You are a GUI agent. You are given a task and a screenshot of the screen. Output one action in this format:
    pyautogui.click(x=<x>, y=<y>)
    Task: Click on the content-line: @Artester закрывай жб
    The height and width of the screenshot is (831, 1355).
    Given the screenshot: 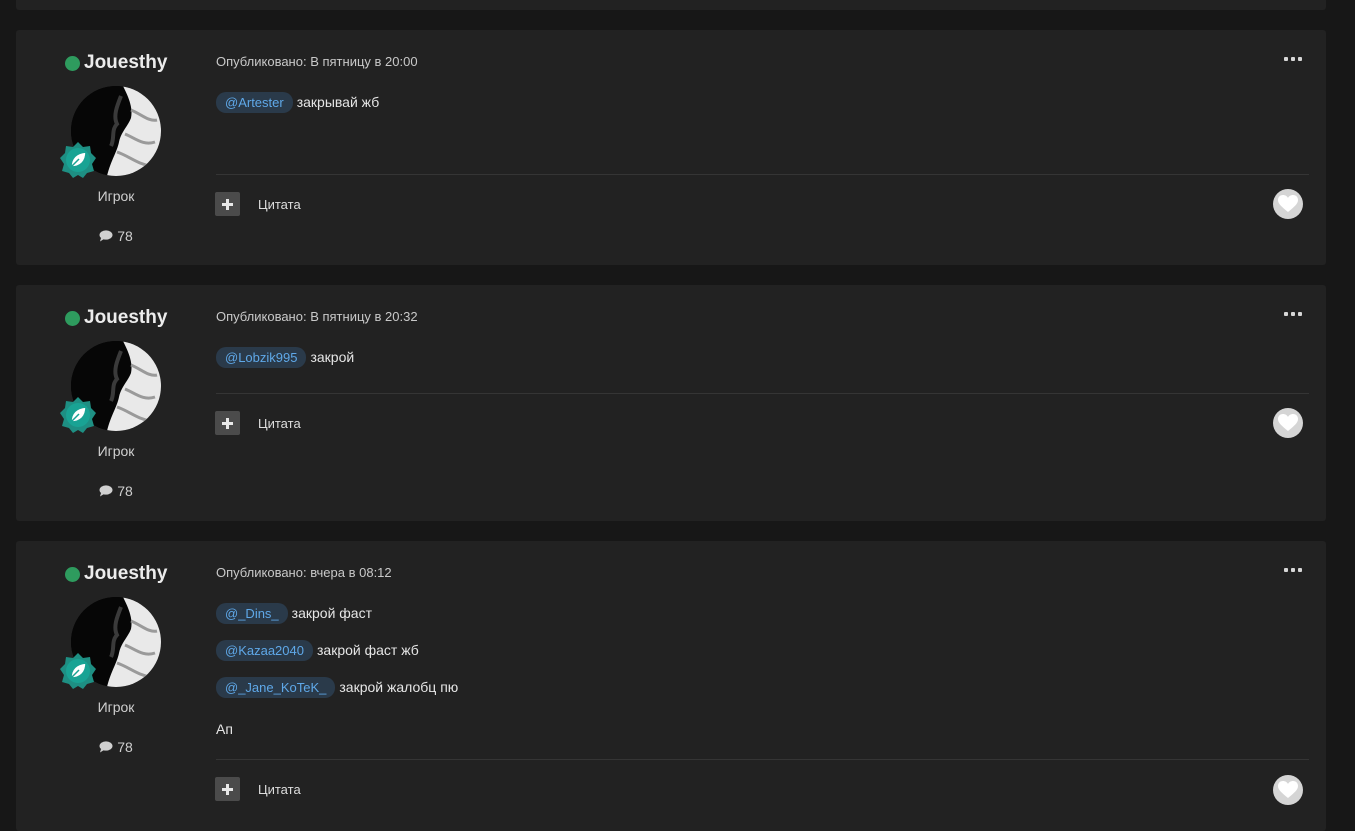 What is the action you would take?
    pyautogui.click(x=297, y=110)
    